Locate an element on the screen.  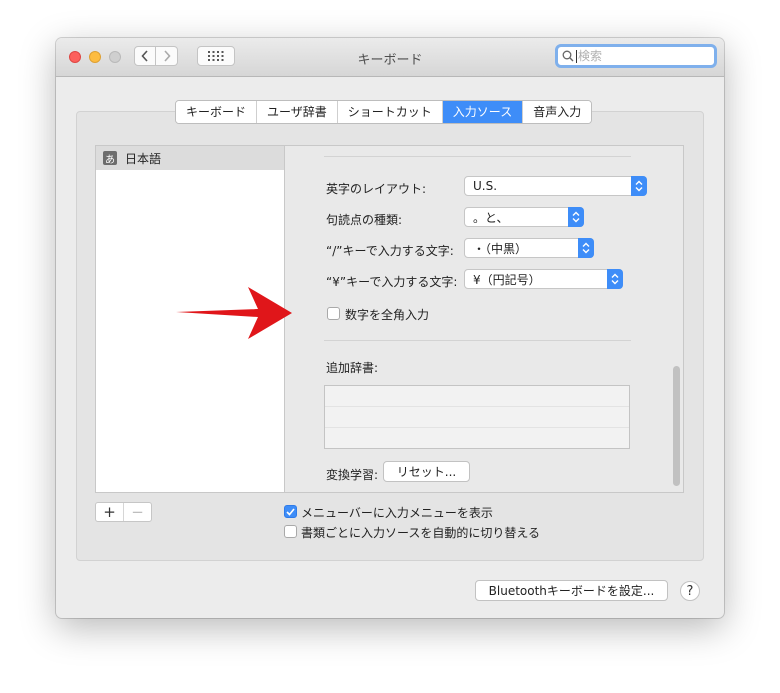
conversion-learning-label: 変換学習: is located at coordinates (352, 475).